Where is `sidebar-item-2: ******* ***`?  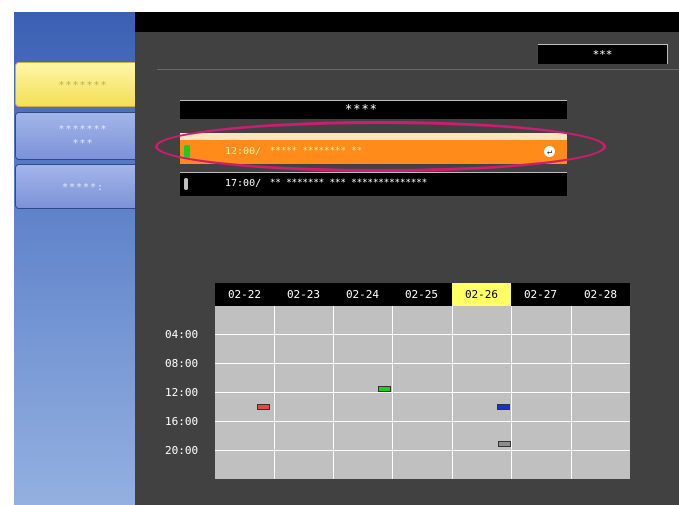 sidebar-item-2: ******* *** is located at coordinates (83, 136).